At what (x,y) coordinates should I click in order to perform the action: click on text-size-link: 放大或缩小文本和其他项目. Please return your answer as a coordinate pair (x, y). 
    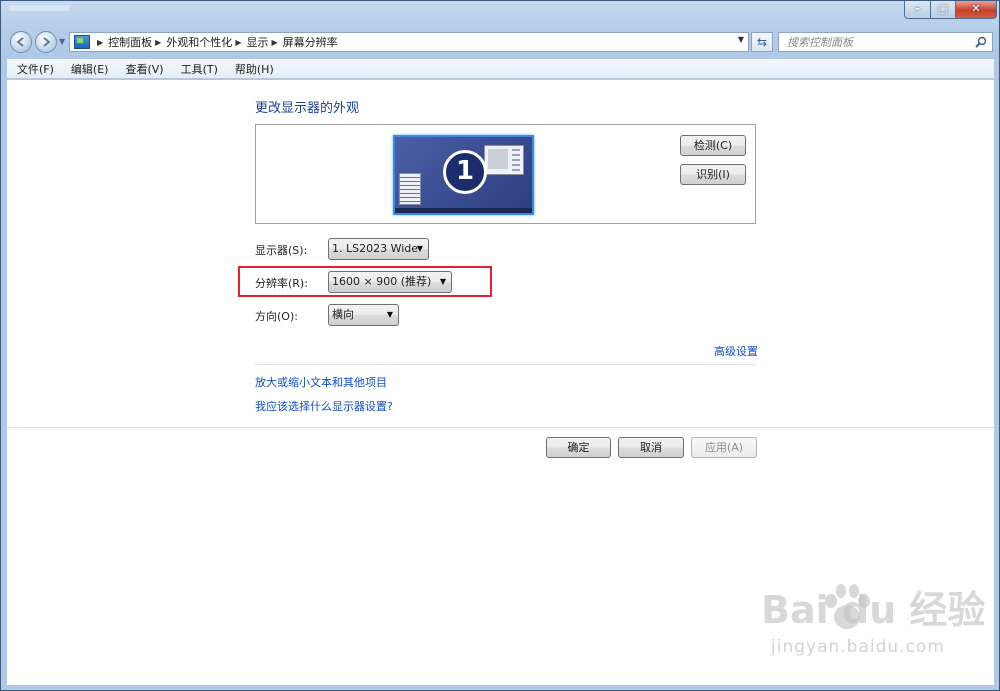
    Looking at the image, I should click on (321, 382).